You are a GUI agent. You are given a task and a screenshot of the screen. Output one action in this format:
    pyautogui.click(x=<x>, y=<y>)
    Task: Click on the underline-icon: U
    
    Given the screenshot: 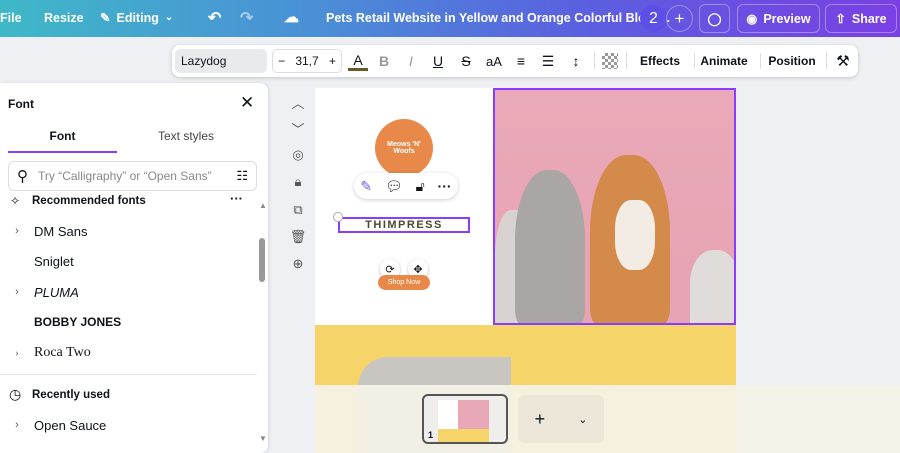 What is the action you would take?
    pyautogui.click(x=438, y=61)
    